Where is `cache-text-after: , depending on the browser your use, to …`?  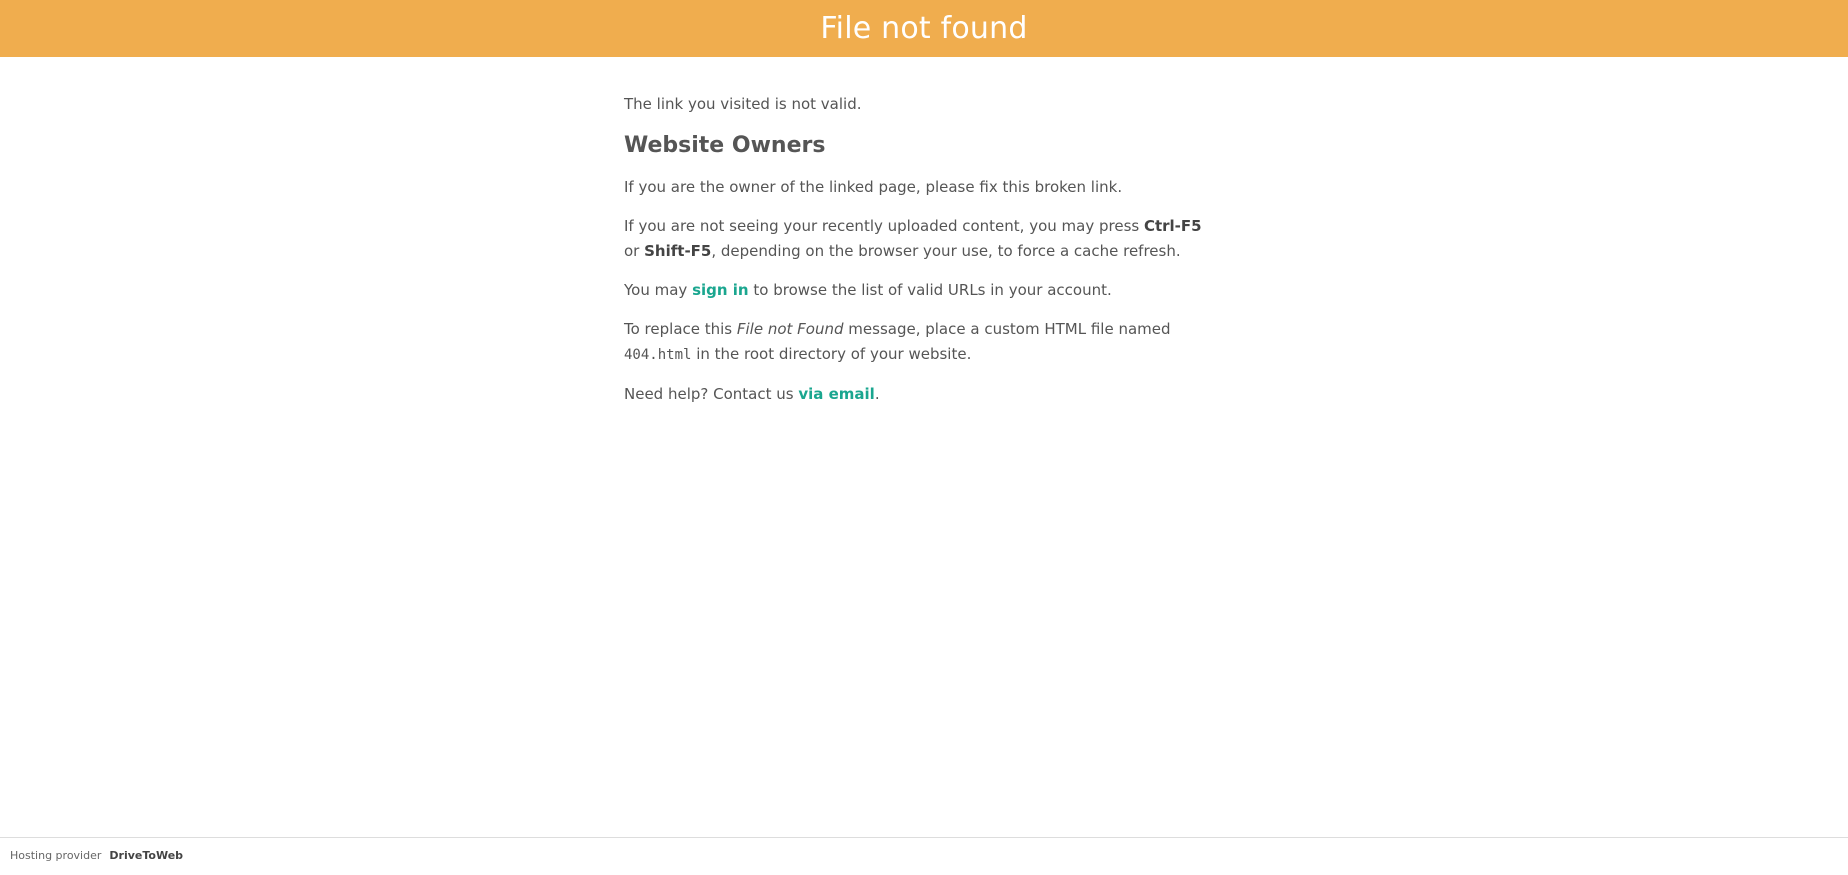 cache-text-after: , depending on the browser your use, to … is located at coordinates (946, 251).